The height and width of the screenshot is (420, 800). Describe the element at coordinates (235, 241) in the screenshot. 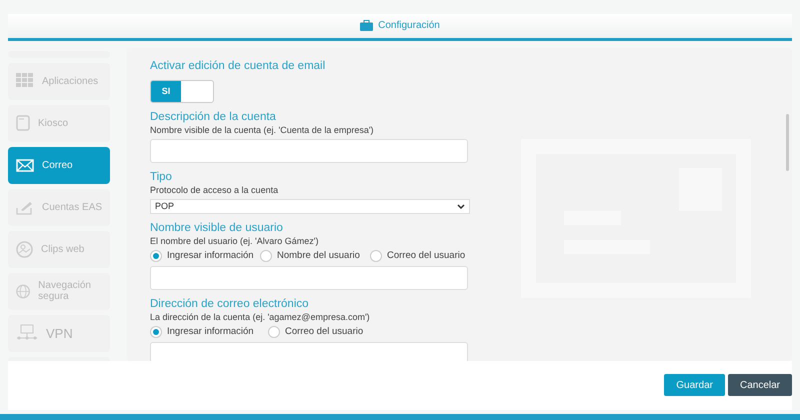

I see `field-hint: El nombre del usuario (ej. 'Alvaro Gámez')` at that location.